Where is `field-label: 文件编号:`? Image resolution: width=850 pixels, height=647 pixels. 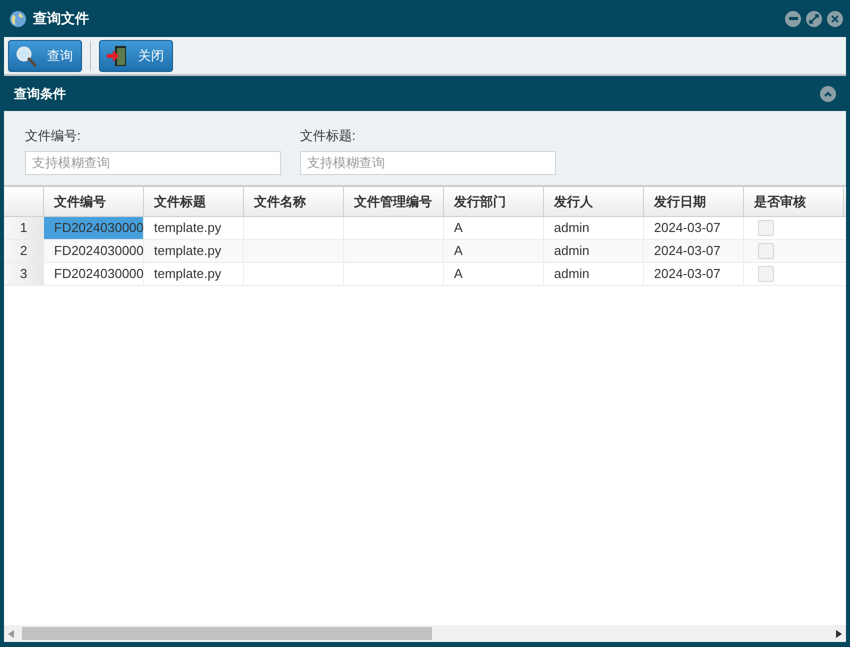
field-label: 文件编号: is located at coordinates (53, 136).